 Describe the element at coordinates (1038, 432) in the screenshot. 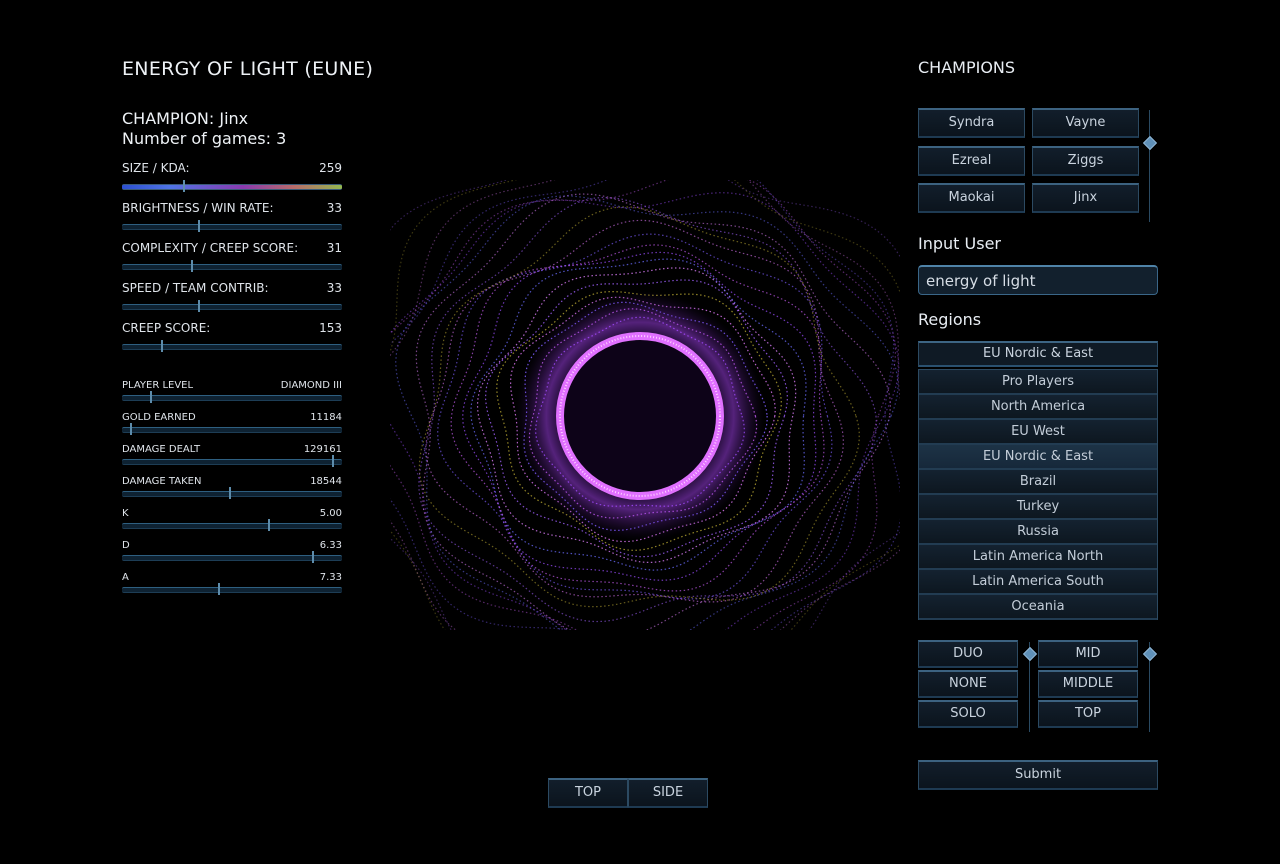

I see `region-option: EU West` at that location.